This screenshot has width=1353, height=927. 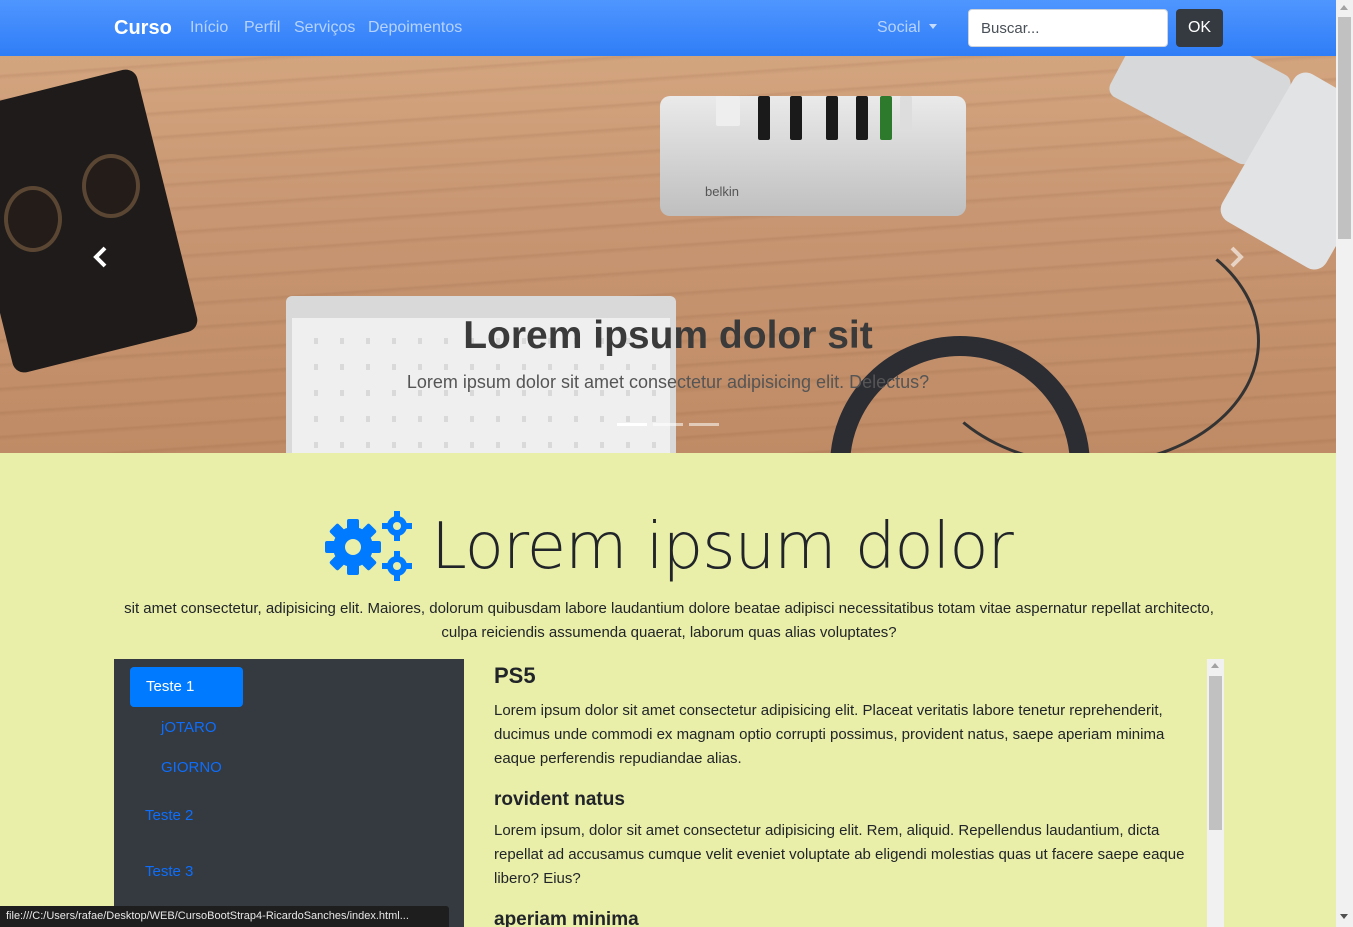 I want to click on social-dropdown: Social, so click(x=907, y=28).